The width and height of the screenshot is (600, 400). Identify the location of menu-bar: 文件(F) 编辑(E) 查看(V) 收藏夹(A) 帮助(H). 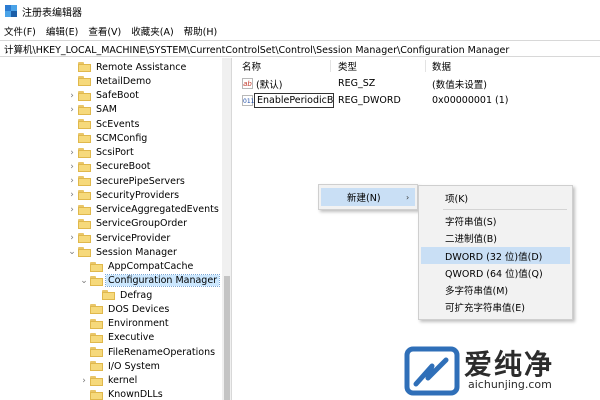
(300, 30).